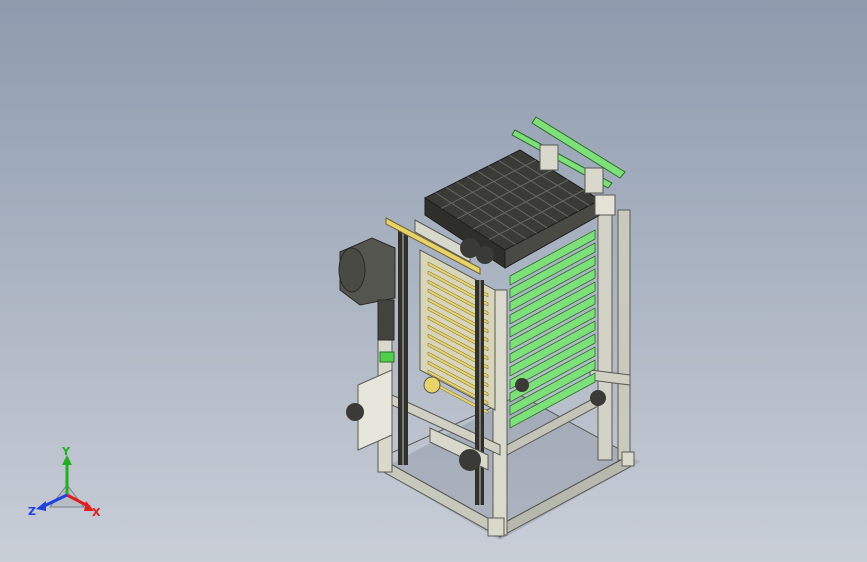  What do you see at coordinates (41, 506) in the screenshot?
I see `z-axis-arrow` at bounding box center [41, 506].